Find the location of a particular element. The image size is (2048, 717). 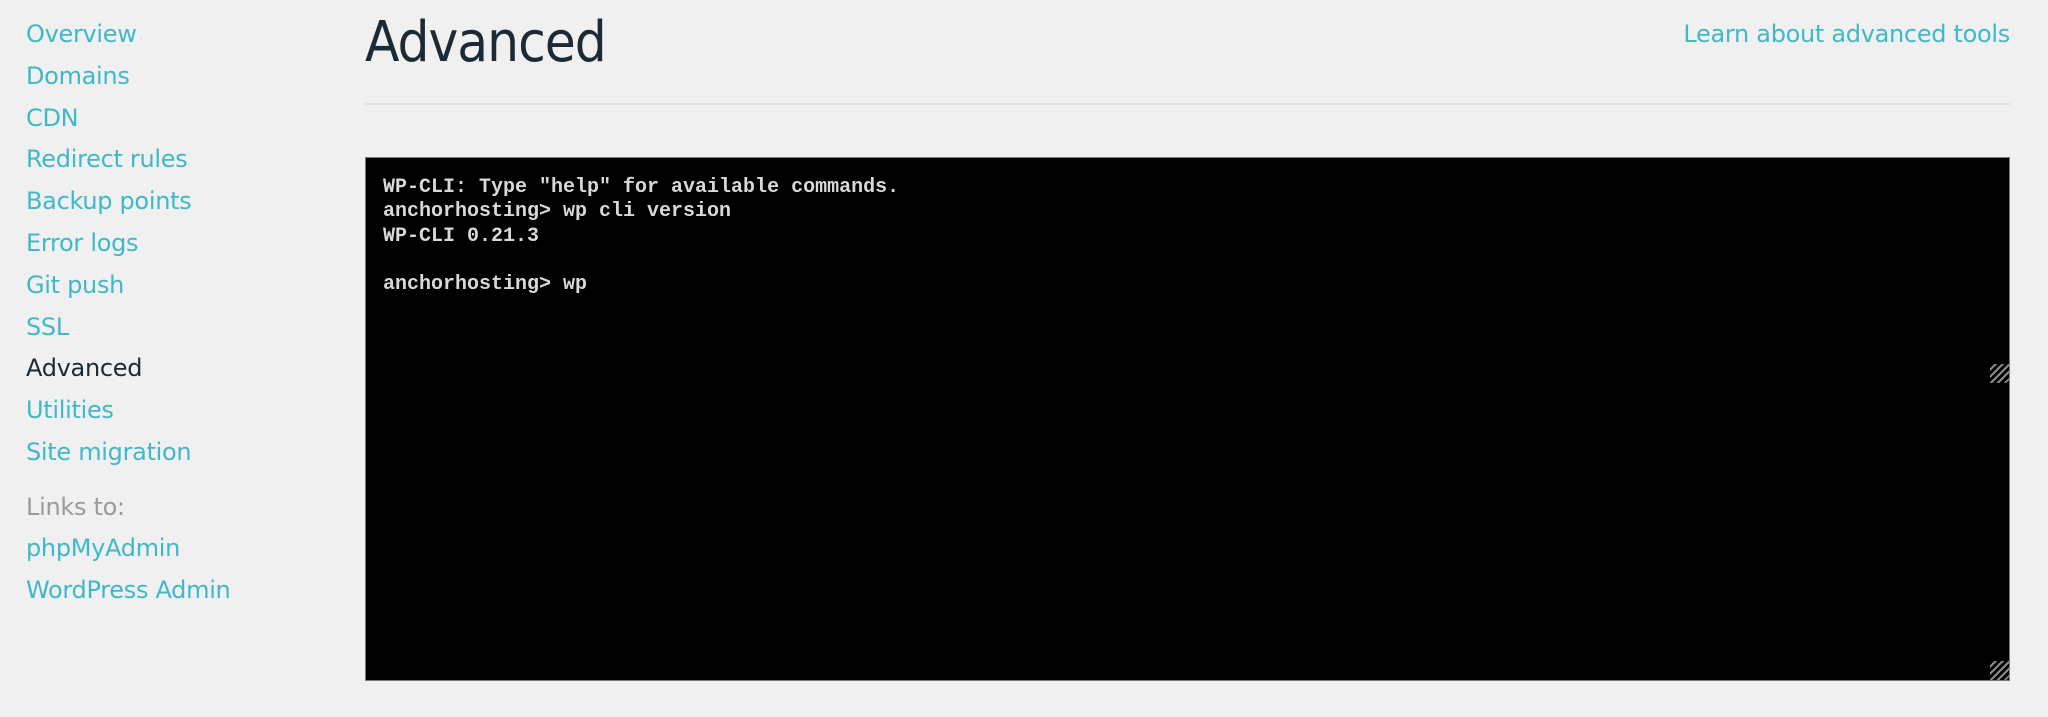

sidebar-item-overview: Overview is located at coordinates (176, 35).